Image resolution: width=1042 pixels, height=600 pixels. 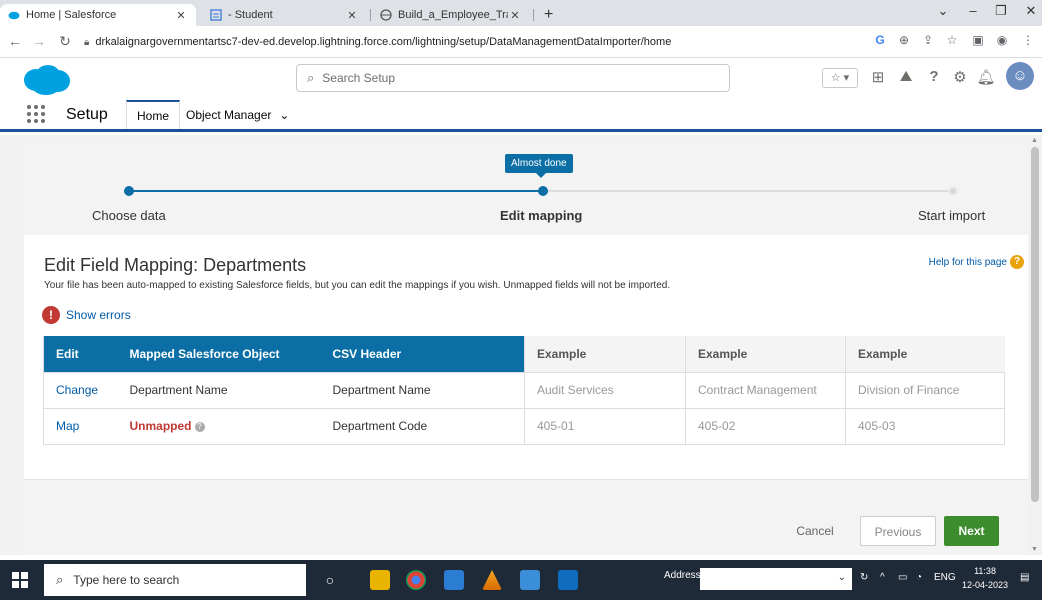 I want to click on step-dot-start-import, so click(x=953, y=191).